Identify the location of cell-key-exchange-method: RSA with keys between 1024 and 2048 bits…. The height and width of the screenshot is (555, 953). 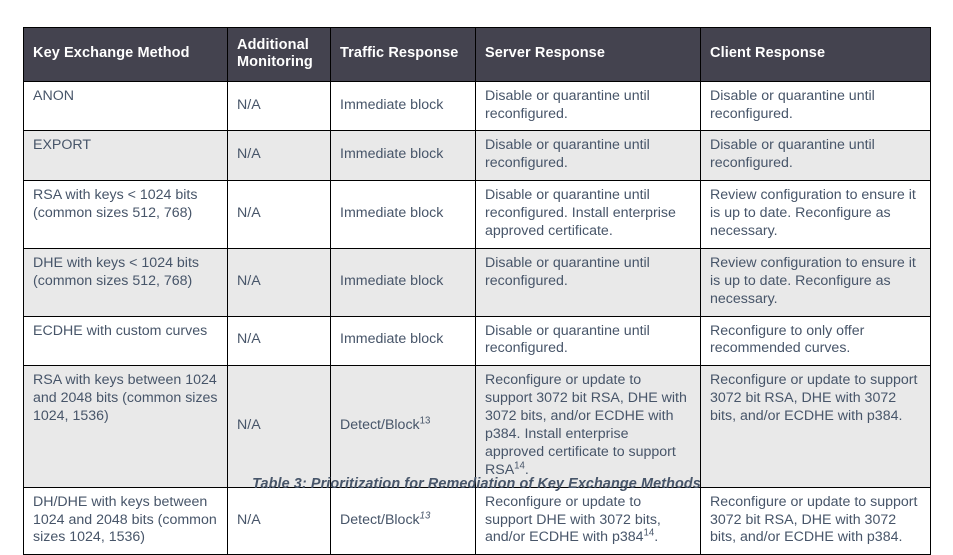
(125, 426).